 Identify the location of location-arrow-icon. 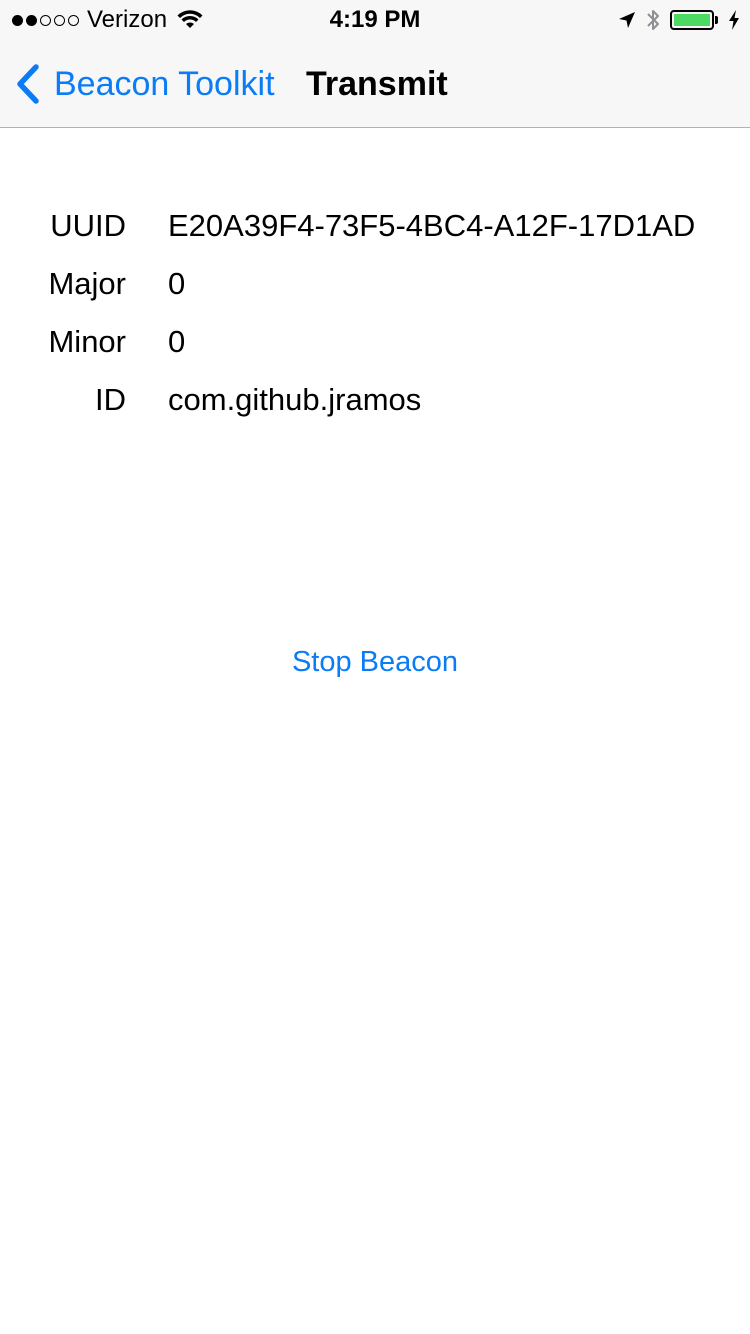
(627, 20).